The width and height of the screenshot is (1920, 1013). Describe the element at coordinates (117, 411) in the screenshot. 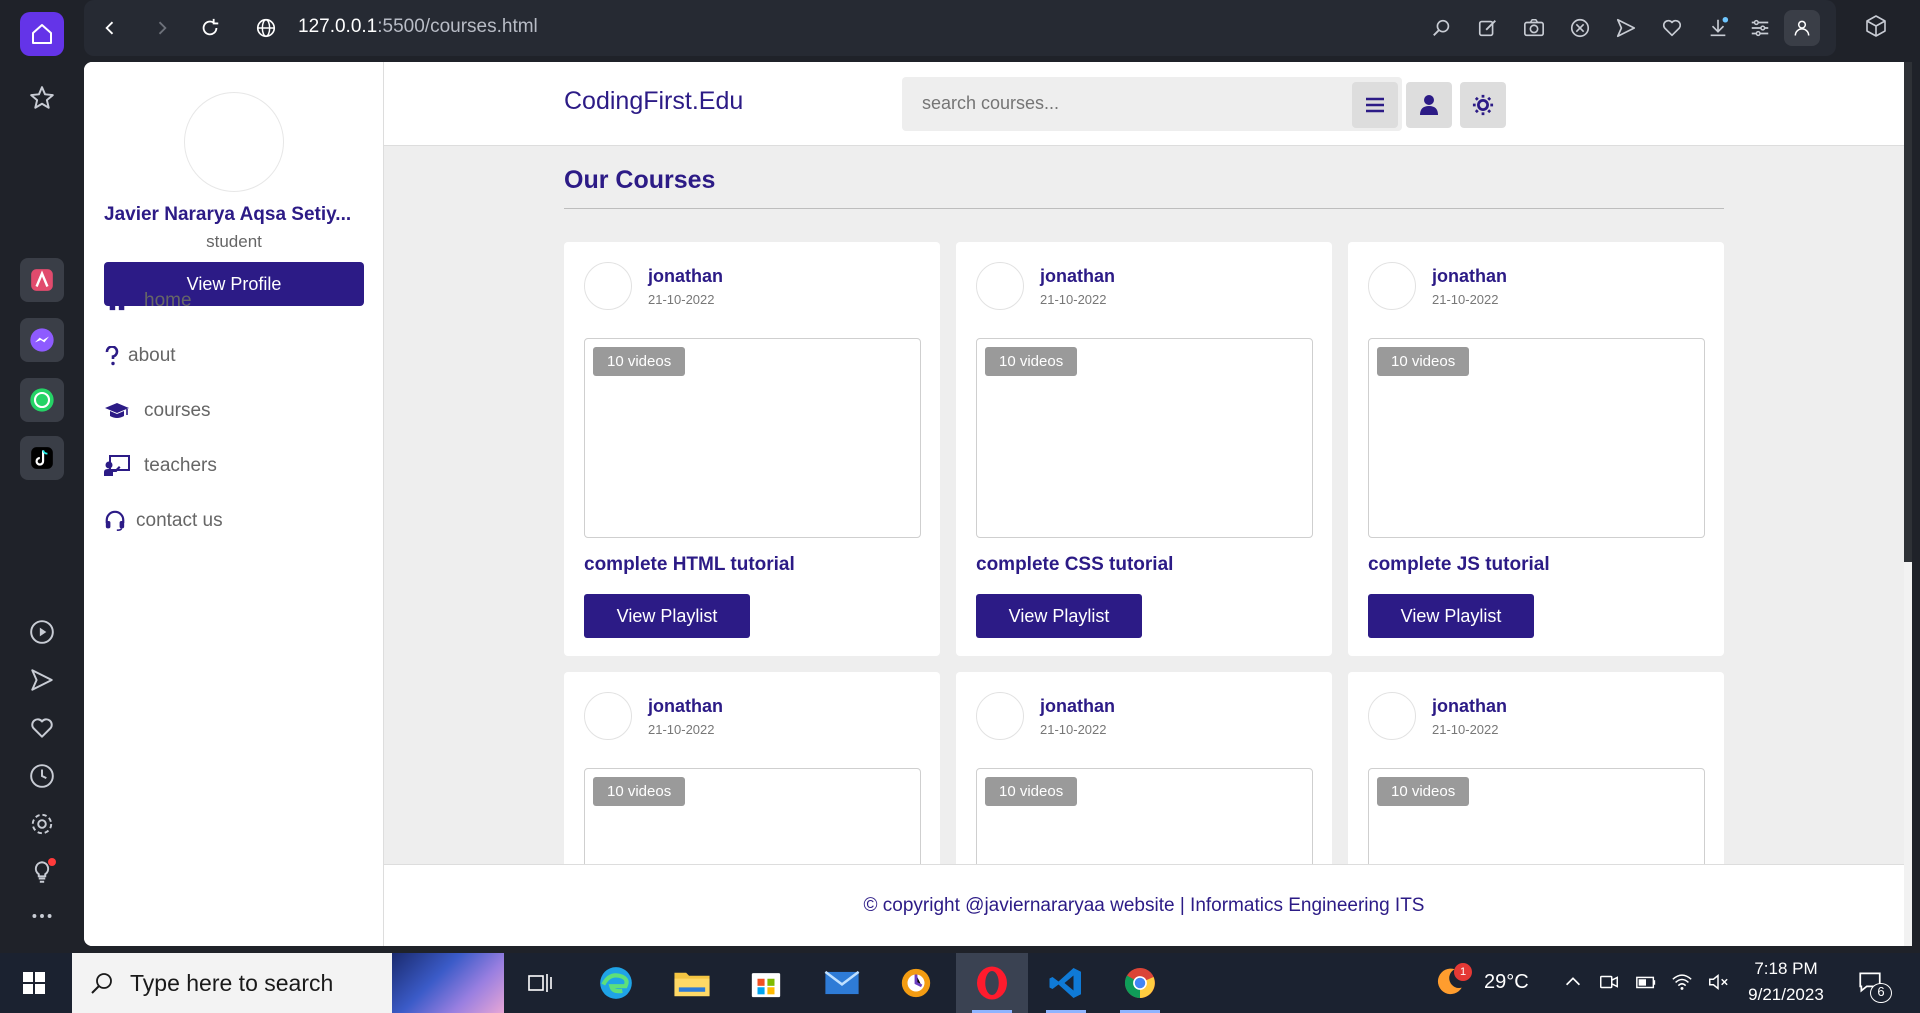

I see `graduation-cap-icon` at that location.